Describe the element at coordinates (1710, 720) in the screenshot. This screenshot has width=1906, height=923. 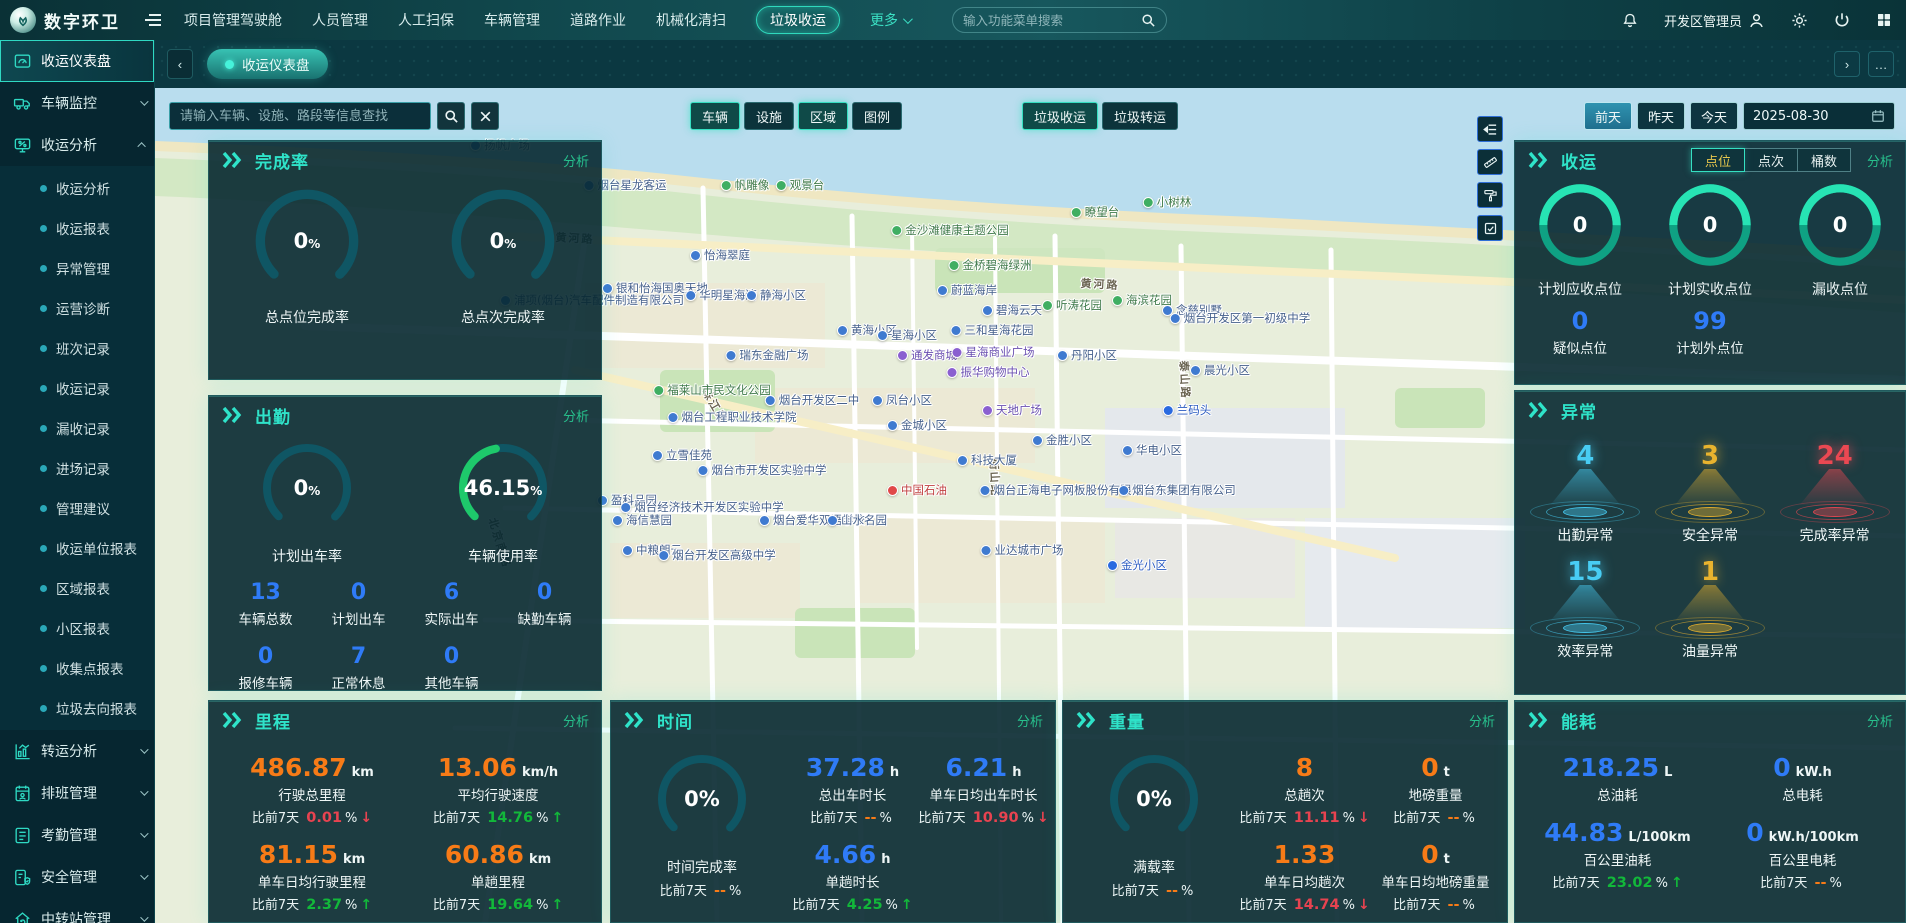
I see `panel-energy-header: 能耗 分析` at that location.